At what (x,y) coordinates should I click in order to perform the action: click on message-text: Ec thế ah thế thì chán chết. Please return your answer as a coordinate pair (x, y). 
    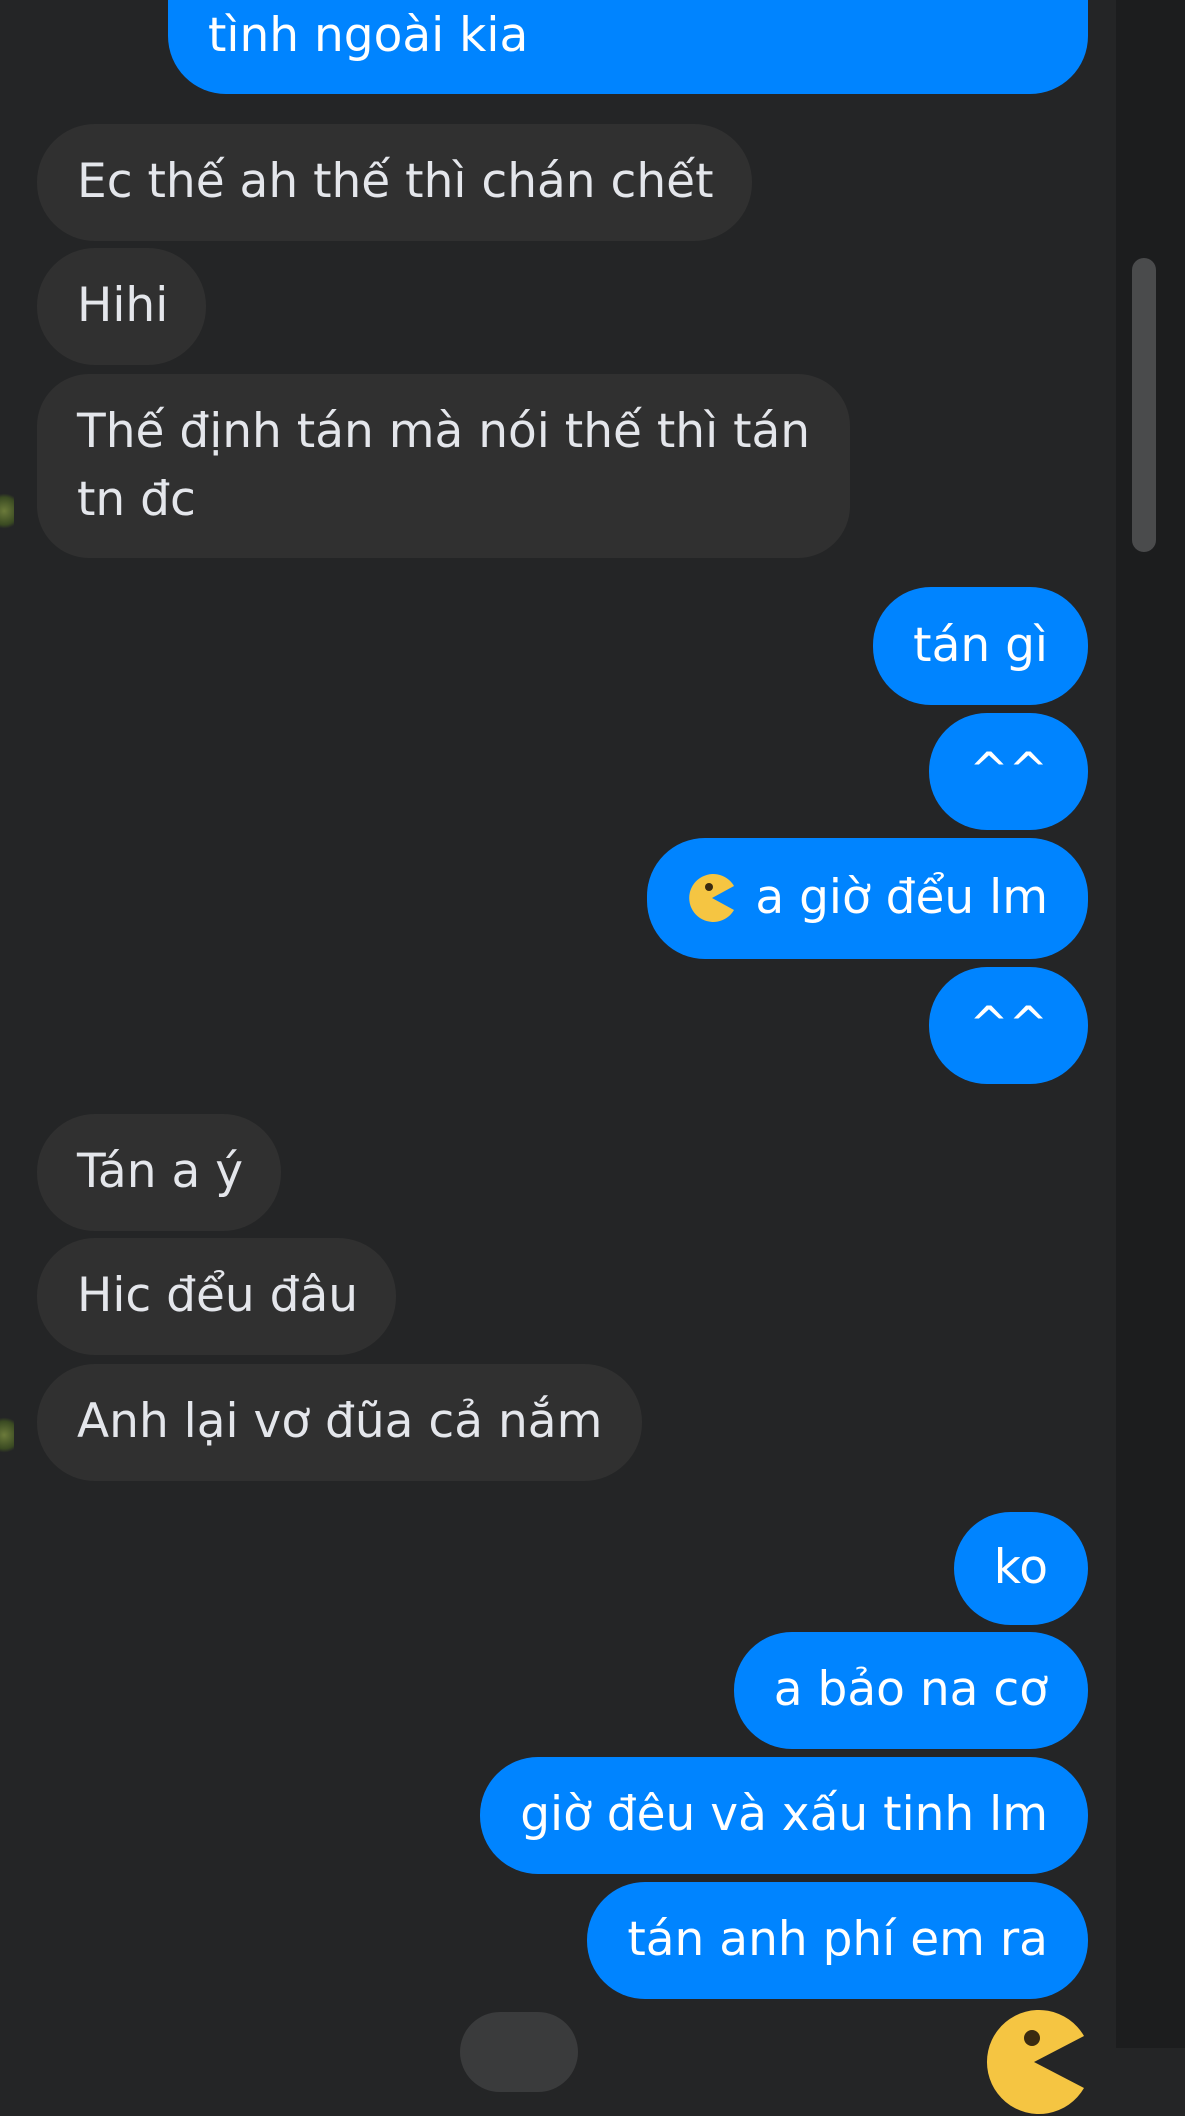
    Looking at the image, I should click on (395, 181).